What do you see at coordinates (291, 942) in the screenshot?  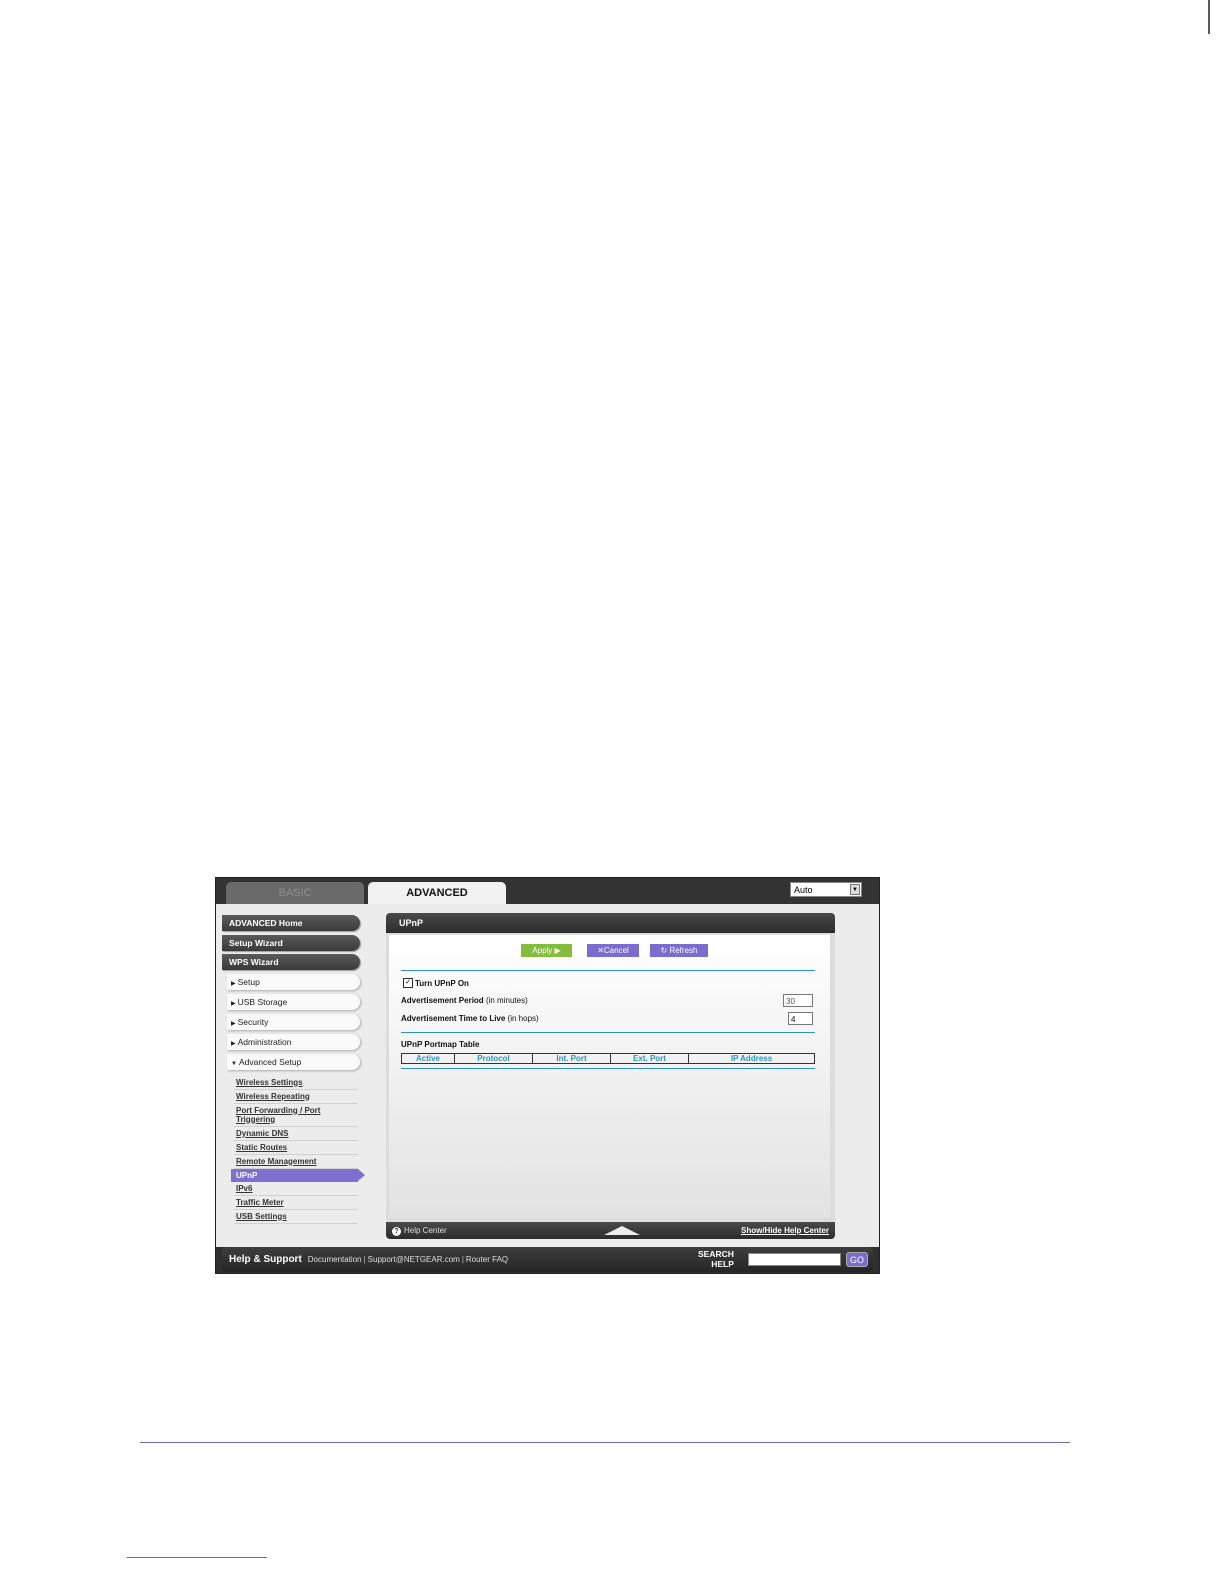 I see `sidebar-item-setup-wizard: Setup Wizard` at bounding box center [291, 942].